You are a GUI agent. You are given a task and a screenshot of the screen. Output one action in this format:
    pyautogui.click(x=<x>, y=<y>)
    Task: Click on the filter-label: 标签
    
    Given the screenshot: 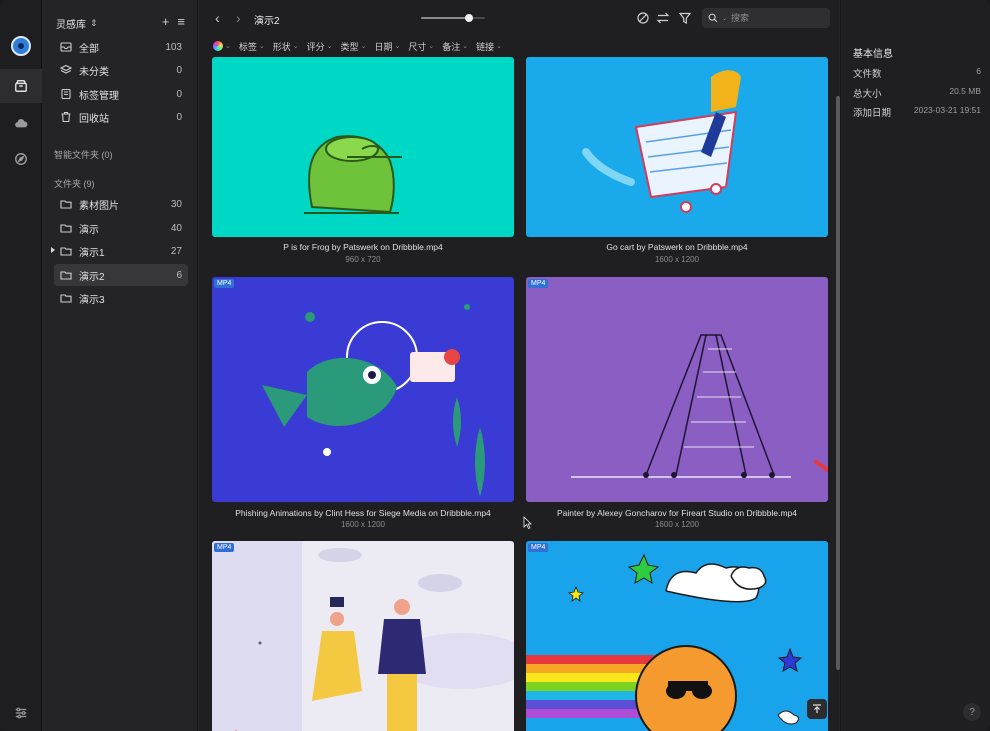 What is the action you would take?
    pyautogui.click(x=247, y=46)
    